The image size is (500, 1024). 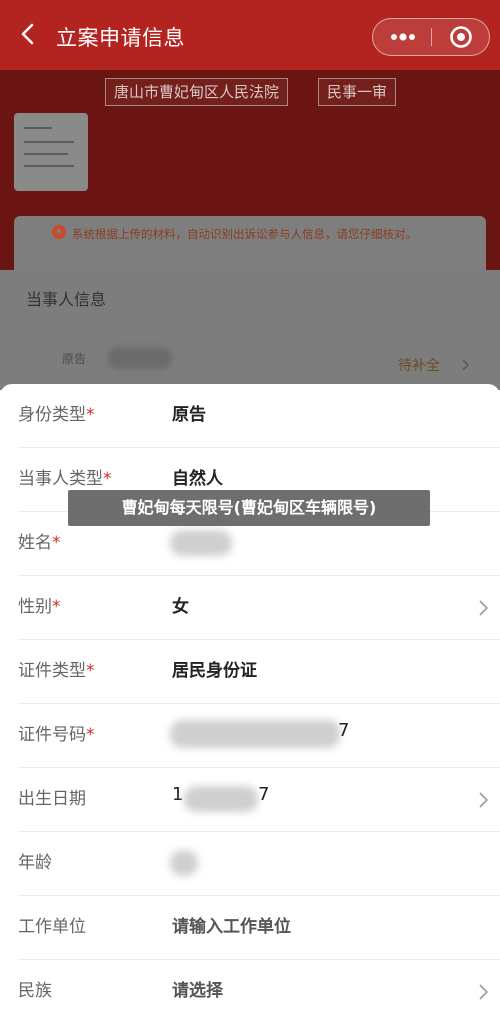 What do you see at coordinates (250, 608) in the screenshot?
I see `form-row-gender: 性别* 女` at bounding box center [250, 608].